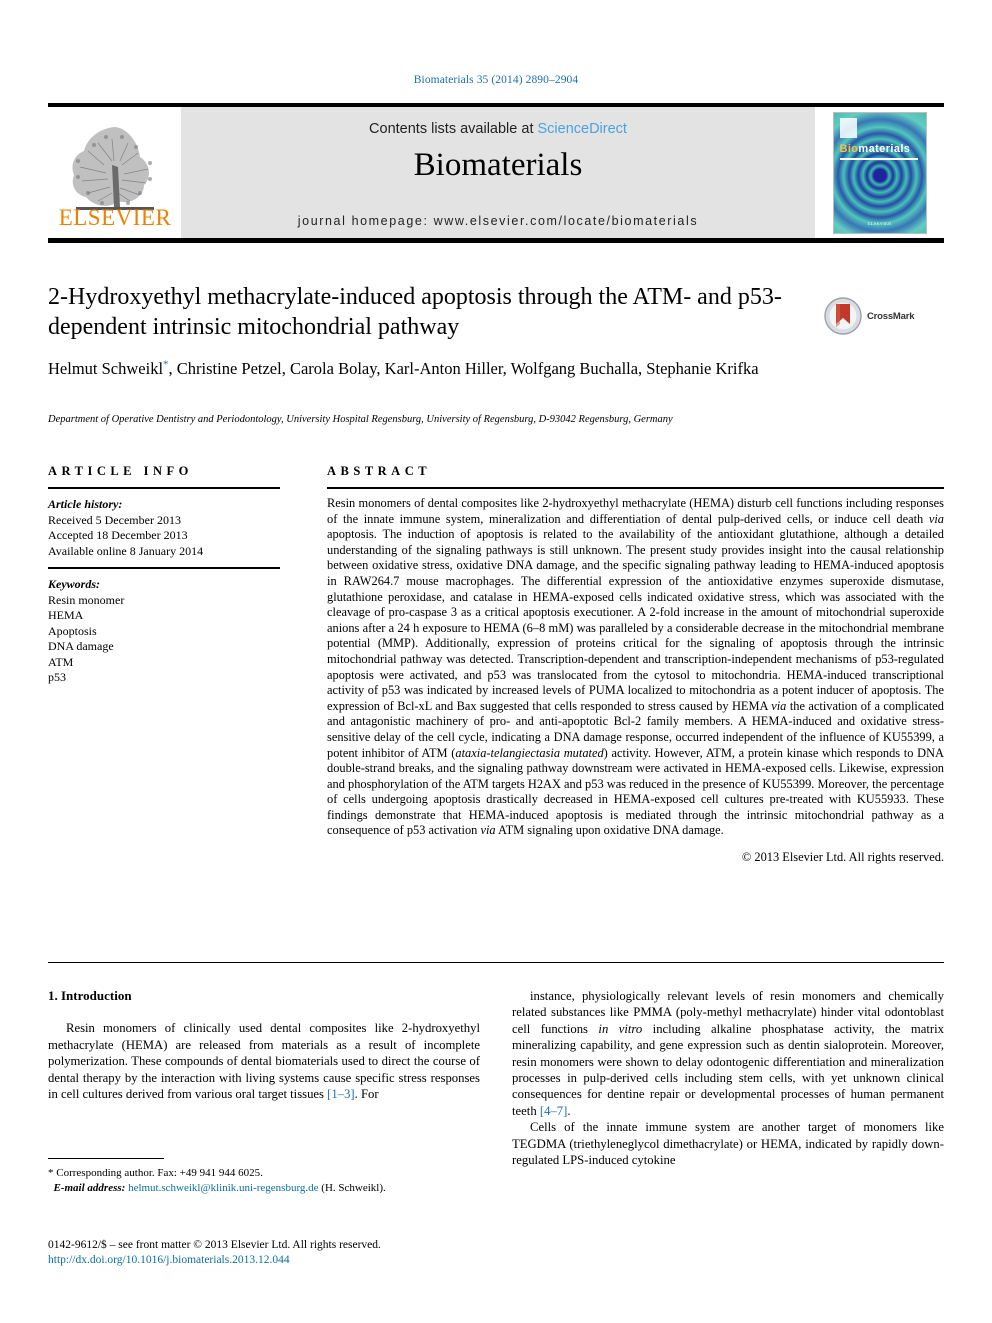 This screenshot has width=992, height=1323. Describe the element at coordinates (569, 1110) in the screenshot. I see `text-run: .` at that location.